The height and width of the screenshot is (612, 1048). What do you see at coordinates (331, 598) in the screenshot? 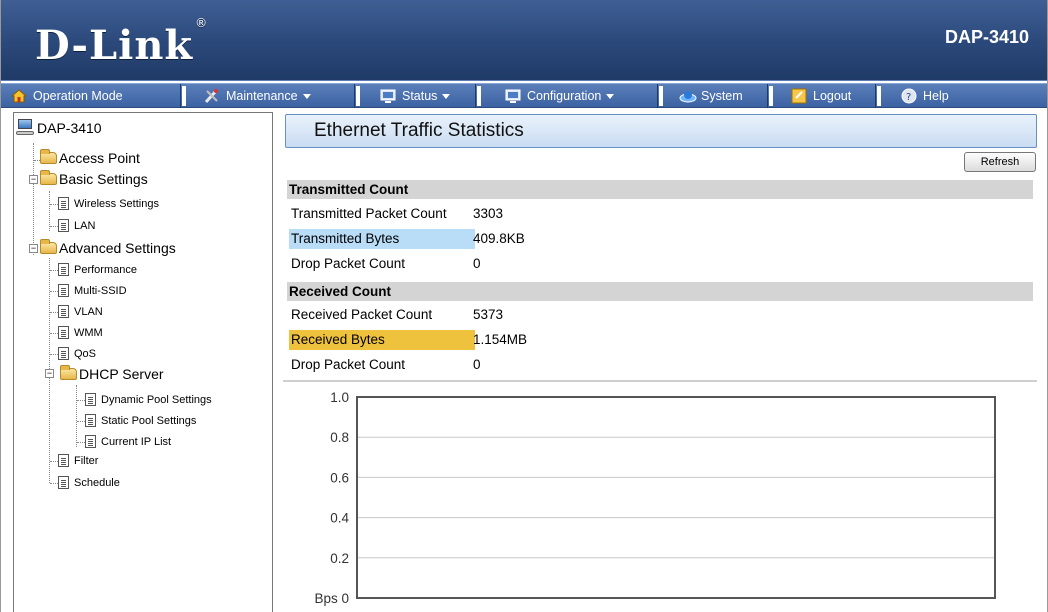
I see `chart-y-tick-label: Bps 0` at bounding box center [331, 598].